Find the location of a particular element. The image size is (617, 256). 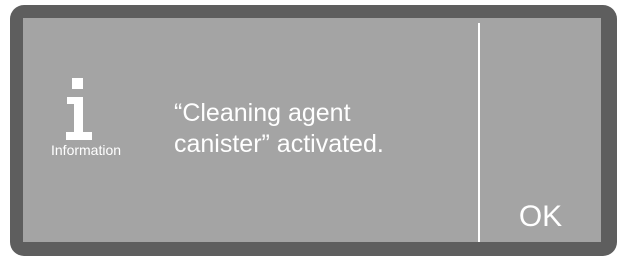

ok-button-label: OK is located at coordinates (540, 216).